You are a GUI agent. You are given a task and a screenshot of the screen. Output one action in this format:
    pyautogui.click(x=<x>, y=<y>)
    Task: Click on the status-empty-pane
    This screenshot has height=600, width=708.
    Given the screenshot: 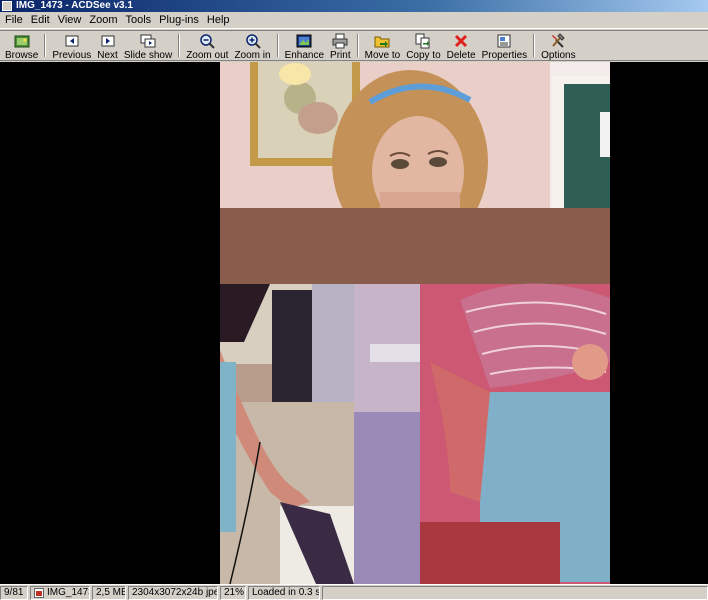 What is the action you would take?
    pyautogui.click(x=515, y=592)
    